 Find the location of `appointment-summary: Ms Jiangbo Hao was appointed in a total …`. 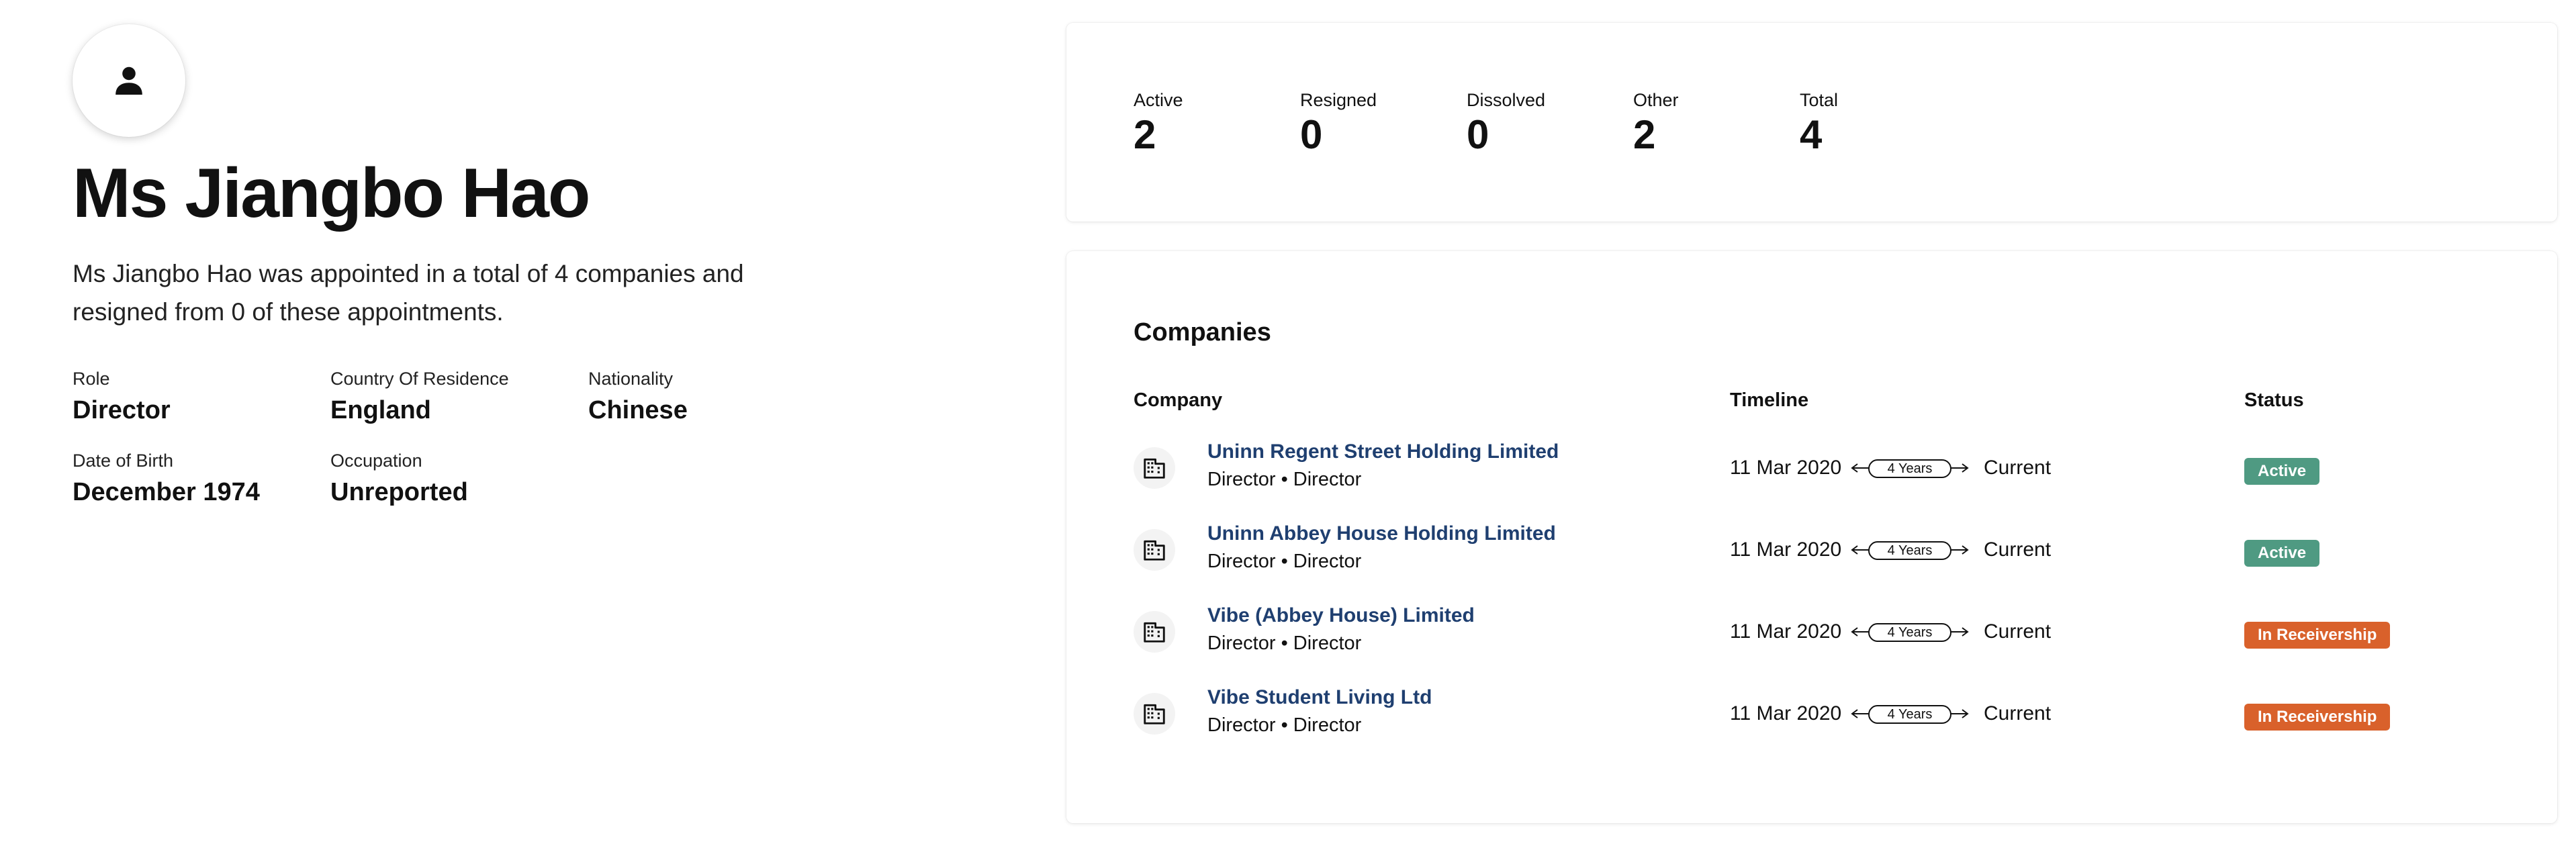

appointment-summary: Ms Jiangbo Hao was appointed in a total … is located at coordinates (408, 293).